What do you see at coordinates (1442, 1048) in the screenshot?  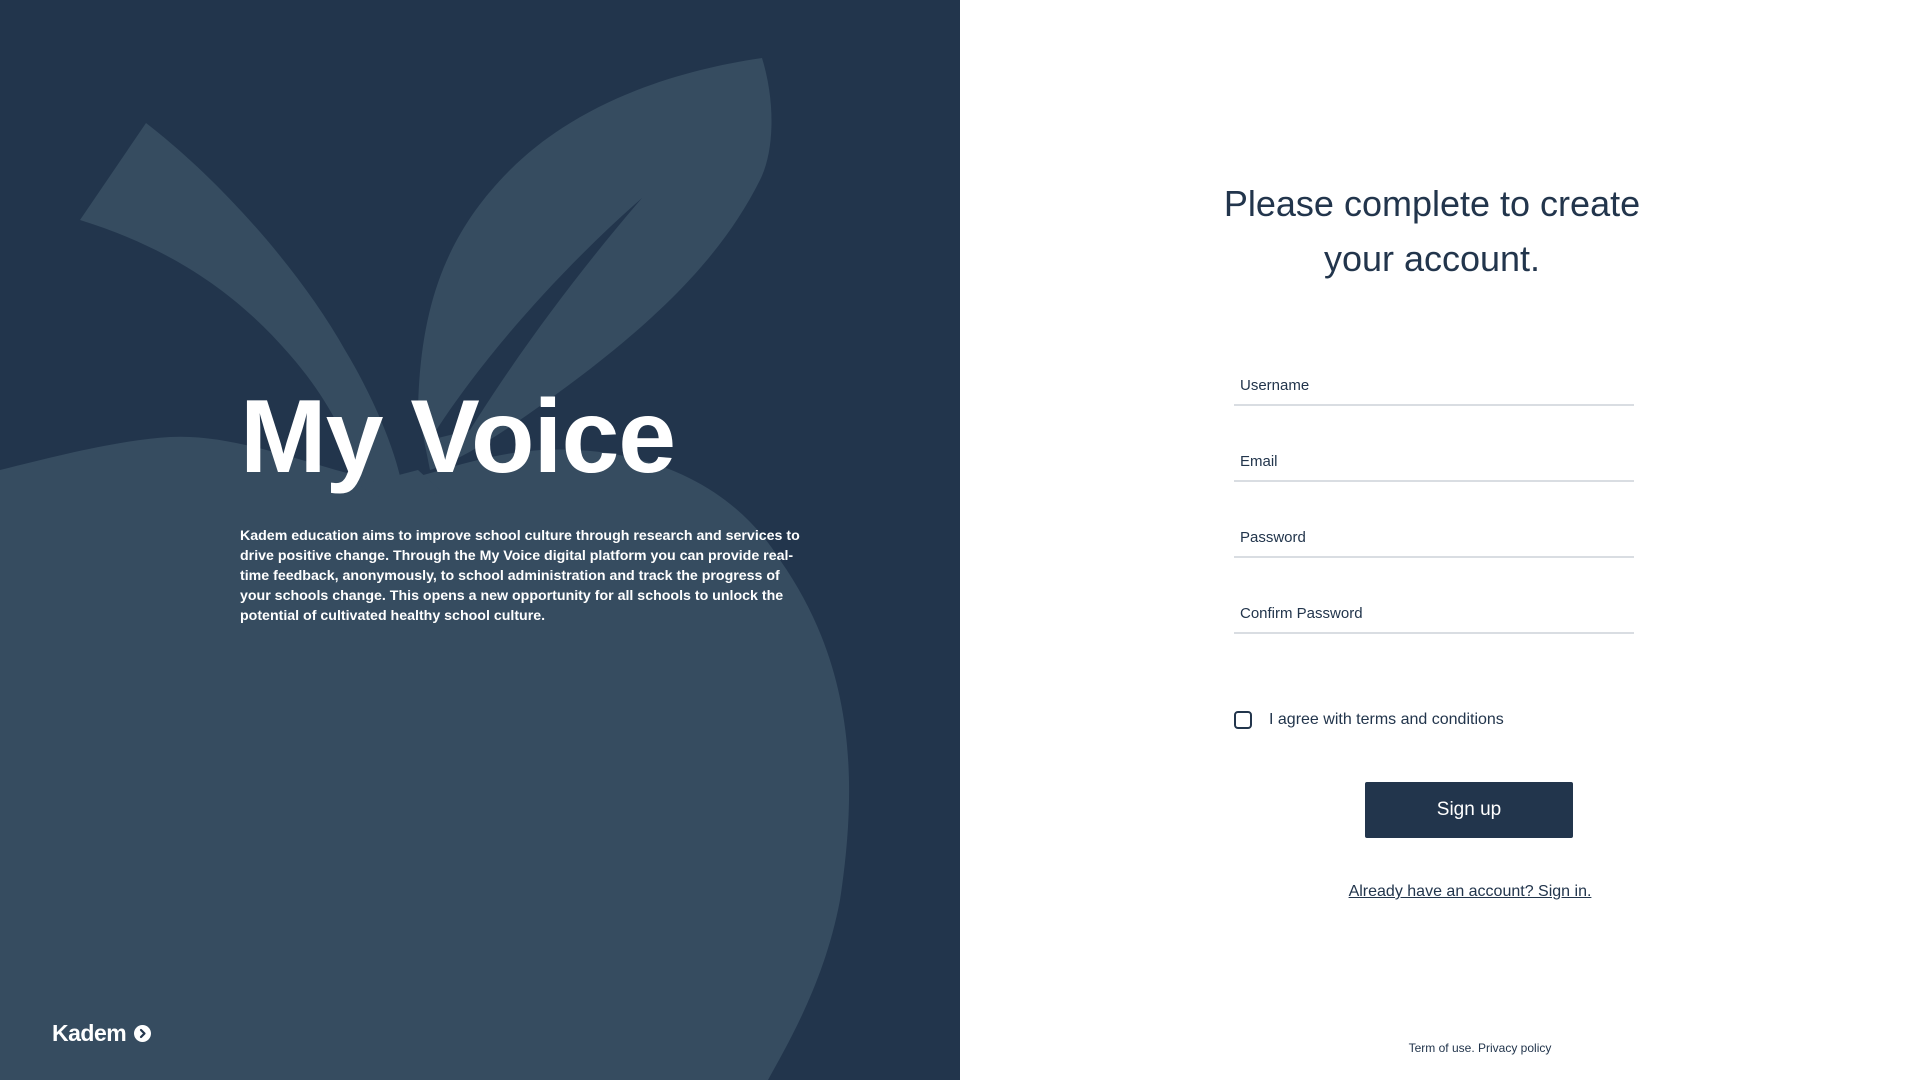 I see `terms-of-use-link: Term of use.` at bounding box center [1442, 1048].